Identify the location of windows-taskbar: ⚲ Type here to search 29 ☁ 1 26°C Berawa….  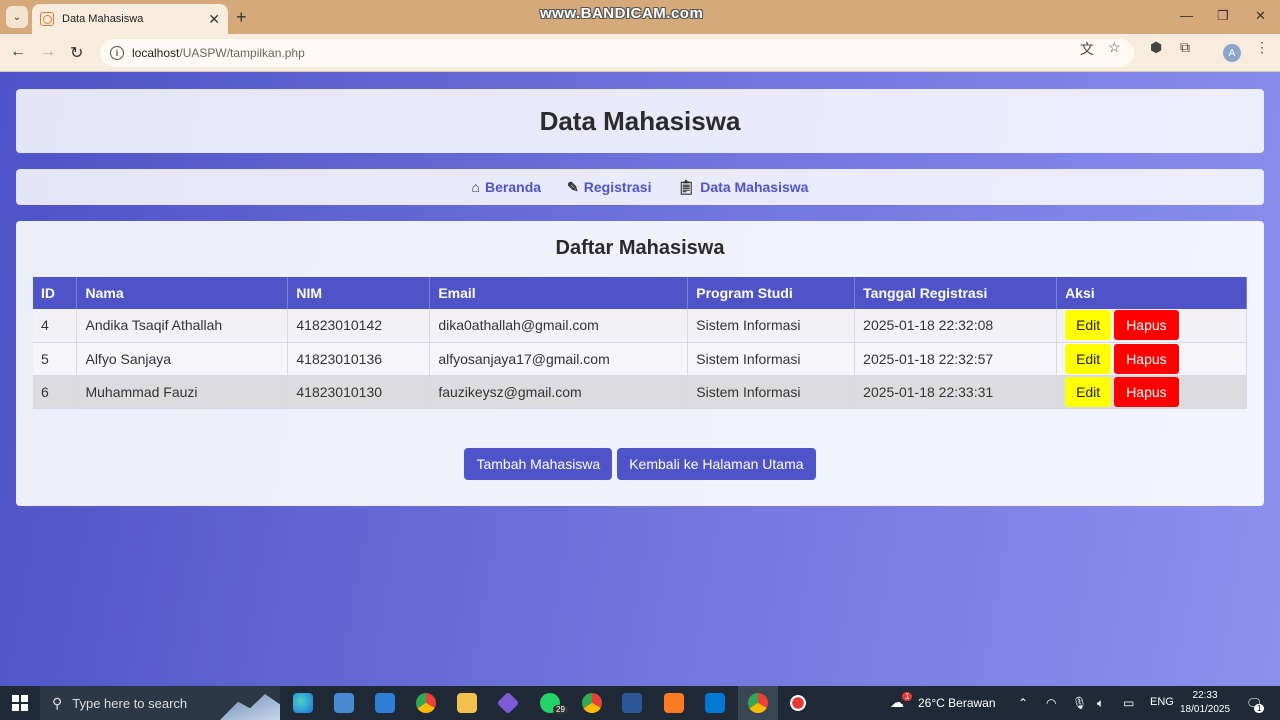
(640, 703).